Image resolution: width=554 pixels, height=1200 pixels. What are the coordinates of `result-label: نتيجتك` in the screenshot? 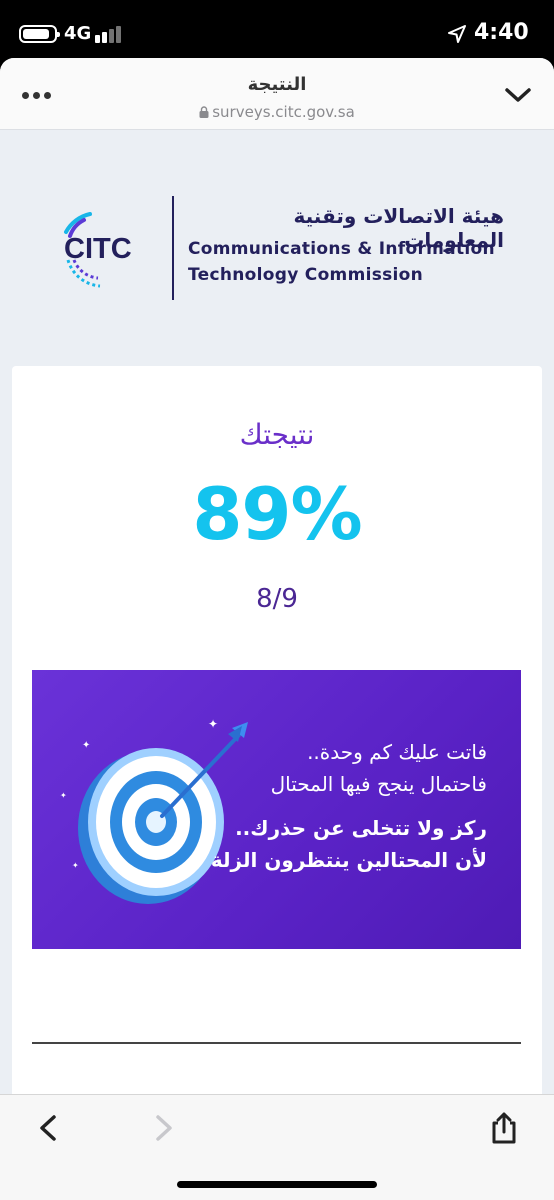 It's located at (277, 434).